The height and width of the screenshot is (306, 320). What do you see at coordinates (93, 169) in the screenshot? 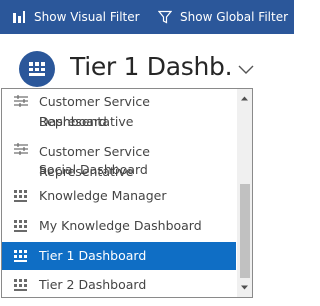
I see `list-item-label: Social Dashboard` at bounding box center [93, 169].